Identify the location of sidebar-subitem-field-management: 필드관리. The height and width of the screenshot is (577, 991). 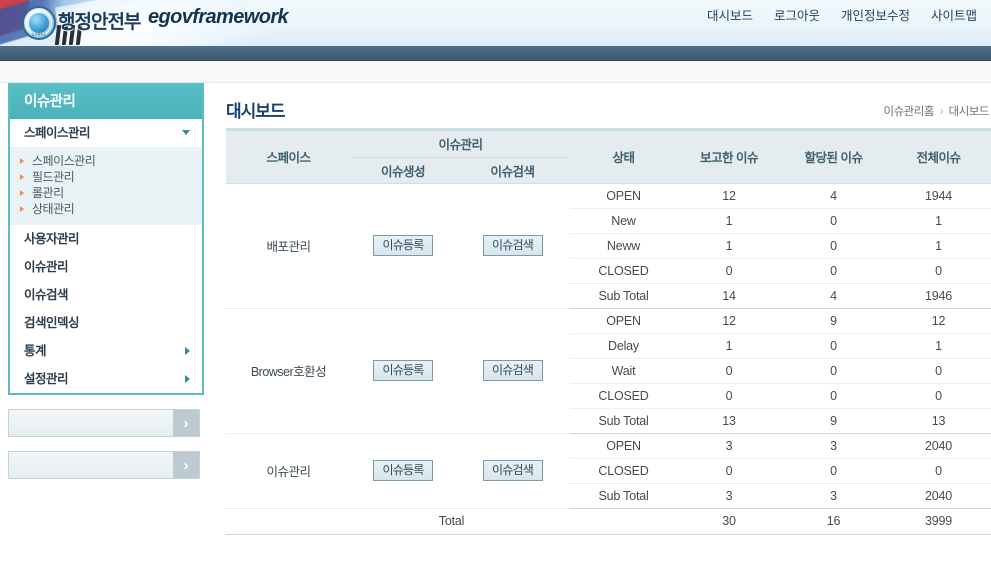
(106, 177).